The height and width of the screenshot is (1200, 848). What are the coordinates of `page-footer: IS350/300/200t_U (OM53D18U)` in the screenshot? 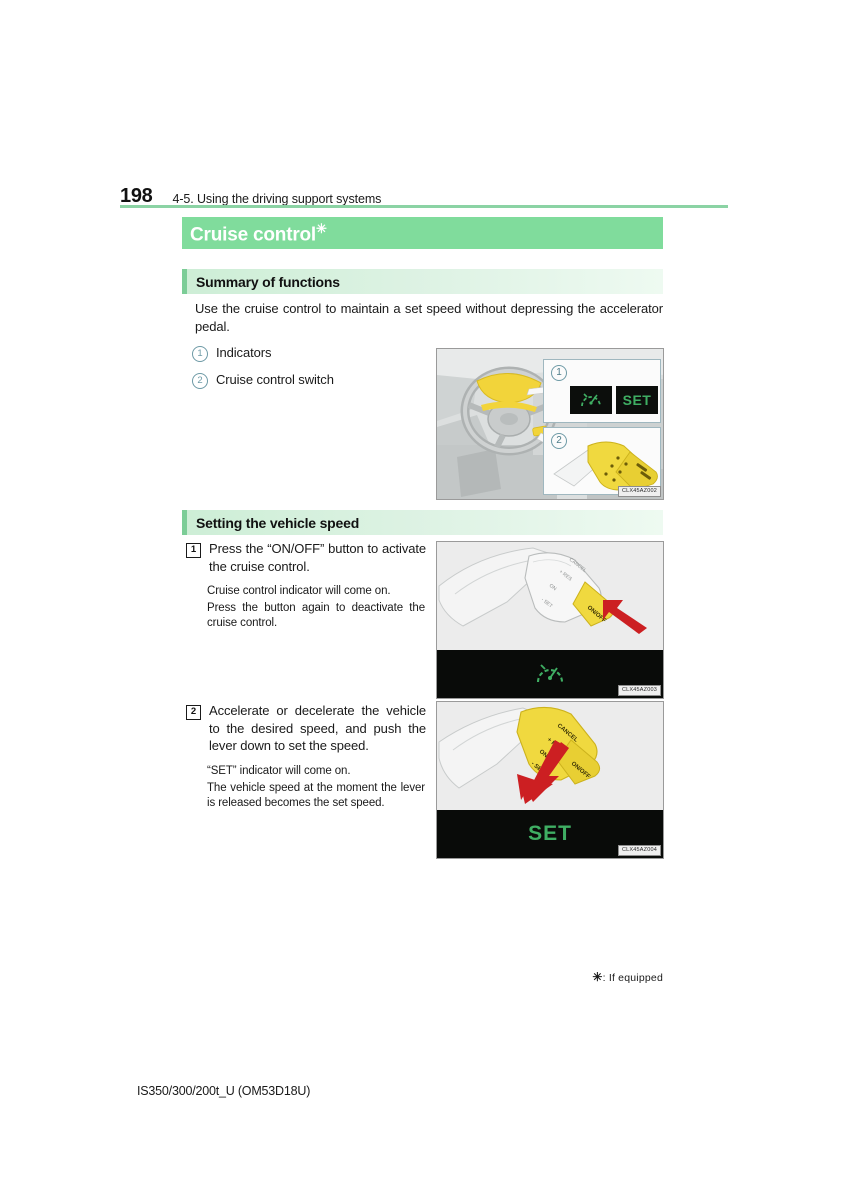 It's located at (224, 1091).